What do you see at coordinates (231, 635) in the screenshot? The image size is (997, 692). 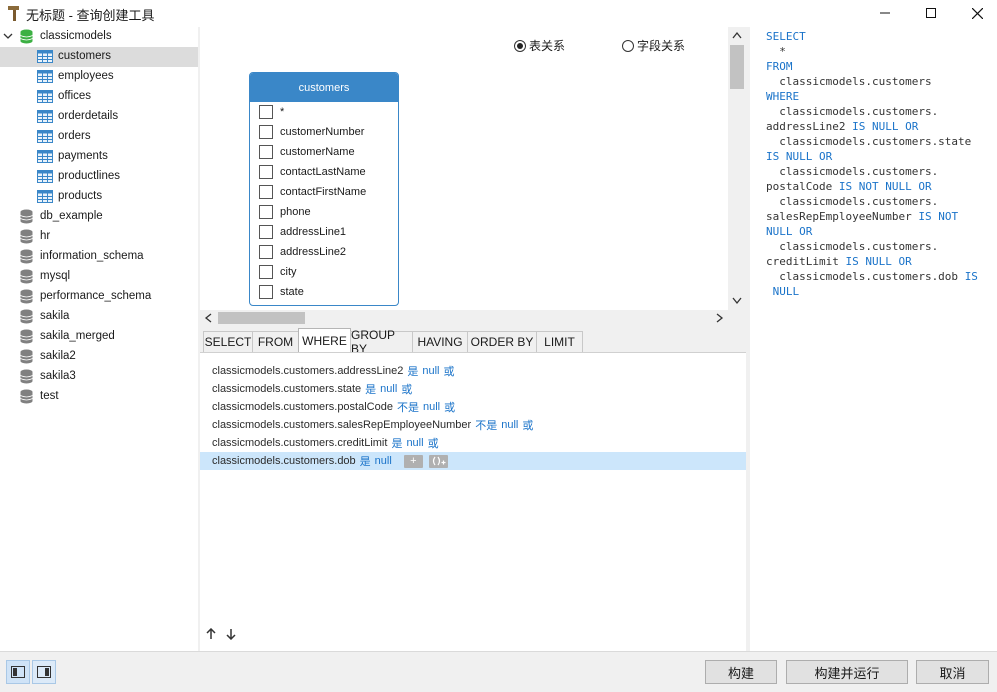 I see `move-down-icon` at bounding box center [231, 635].